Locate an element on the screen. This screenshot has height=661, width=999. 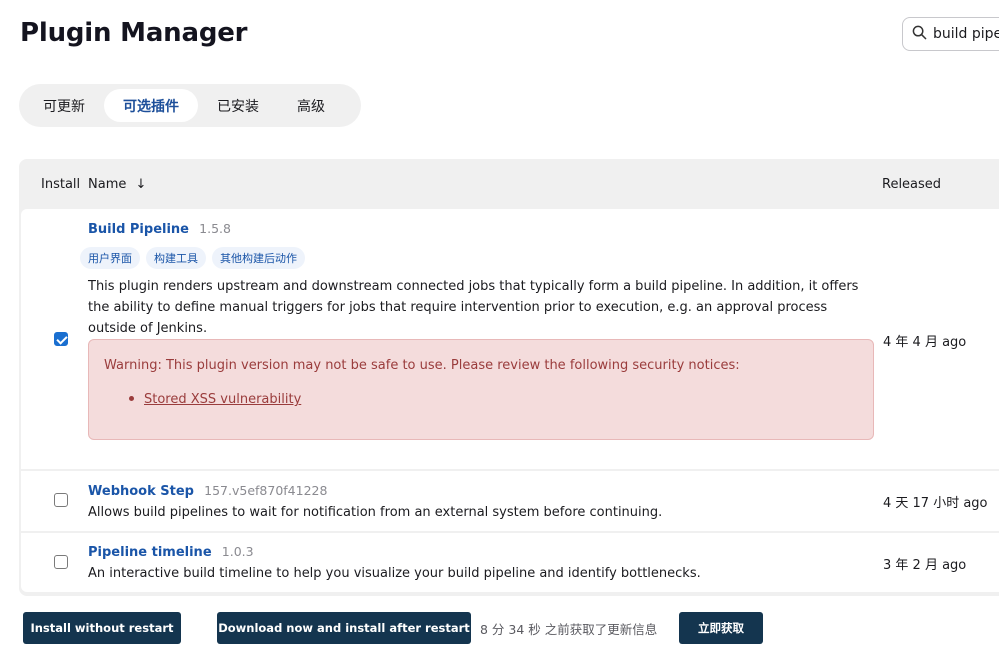
table-header: Install Name ↓ Released is located at coordinates (509, 184).